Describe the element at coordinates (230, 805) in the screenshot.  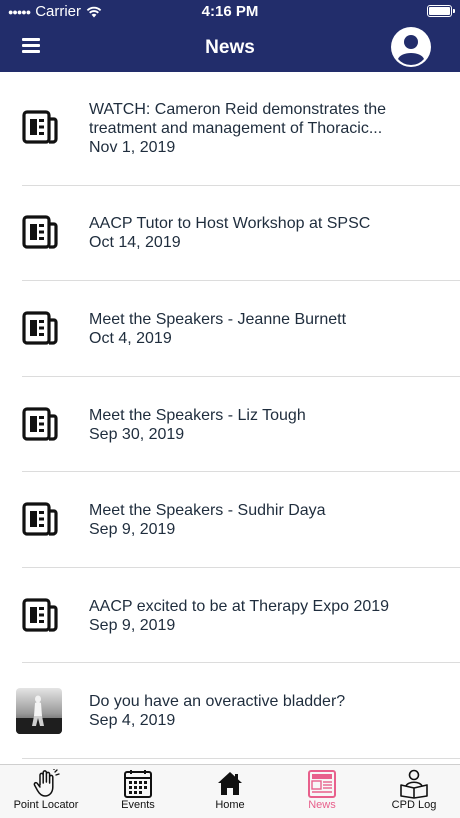
I see `tab-label: Home` at that location.